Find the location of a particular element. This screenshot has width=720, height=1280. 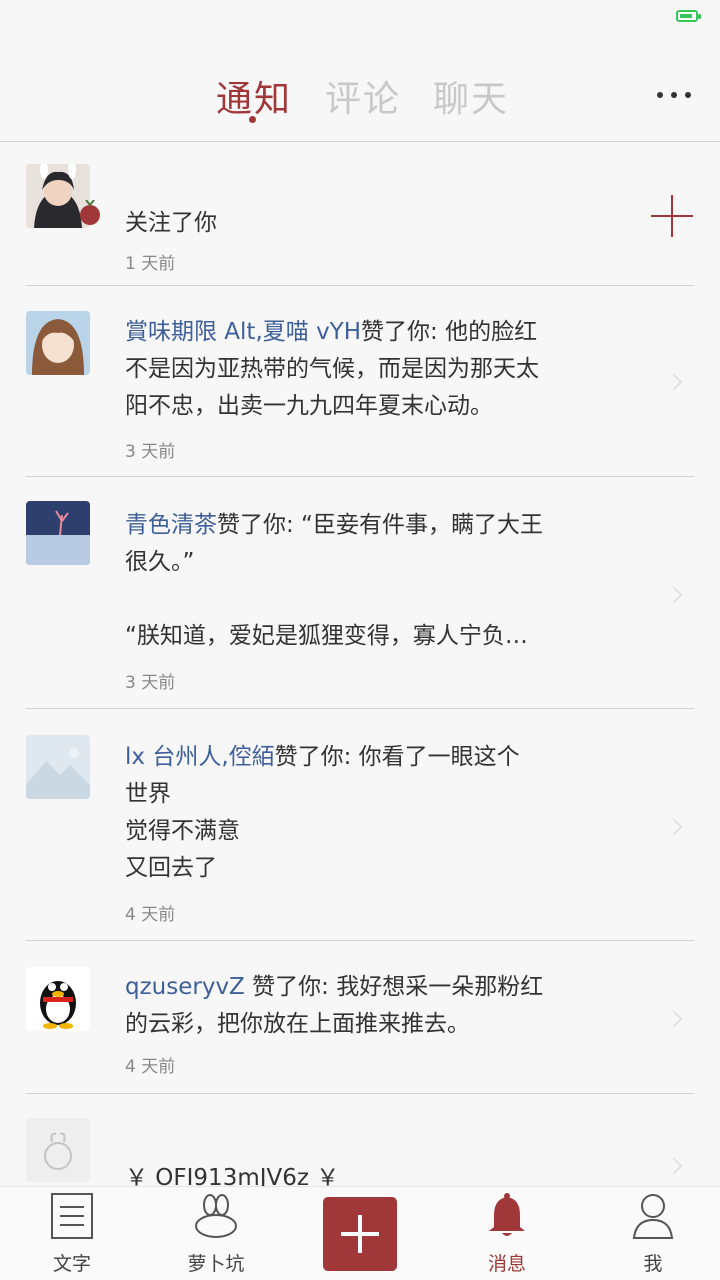

radish-avatar-icon is located at coordinates (58, 1150).